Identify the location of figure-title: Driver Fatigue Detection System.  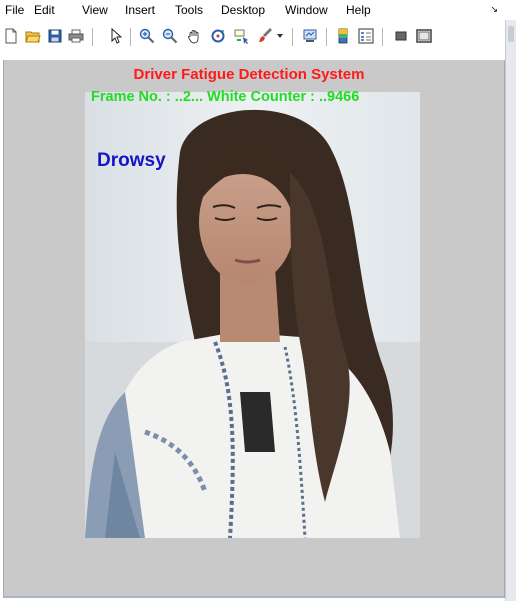
(249, 74).